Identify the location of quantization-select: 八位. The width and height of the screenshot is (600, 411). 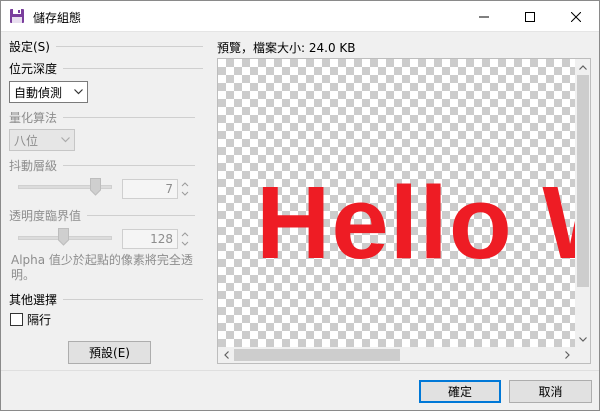
(42, 140).